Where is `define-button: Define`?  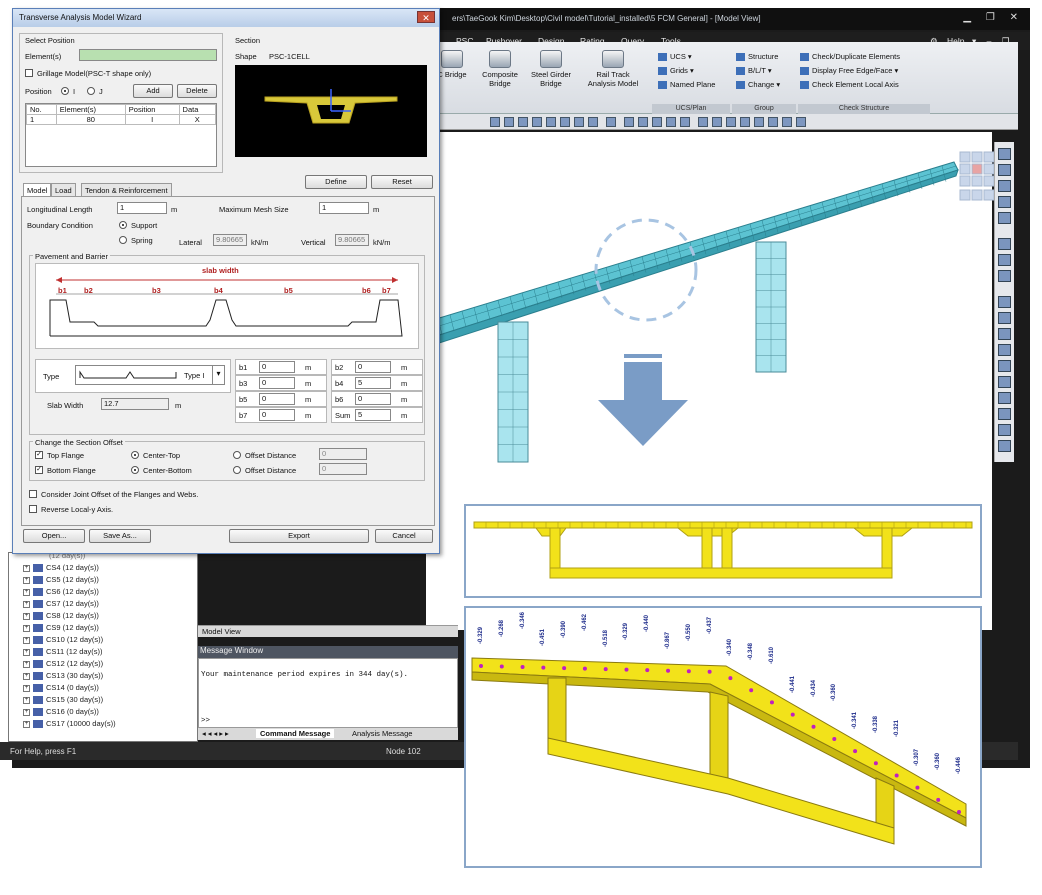
define-button: Define is located at coordinates (336, 182).